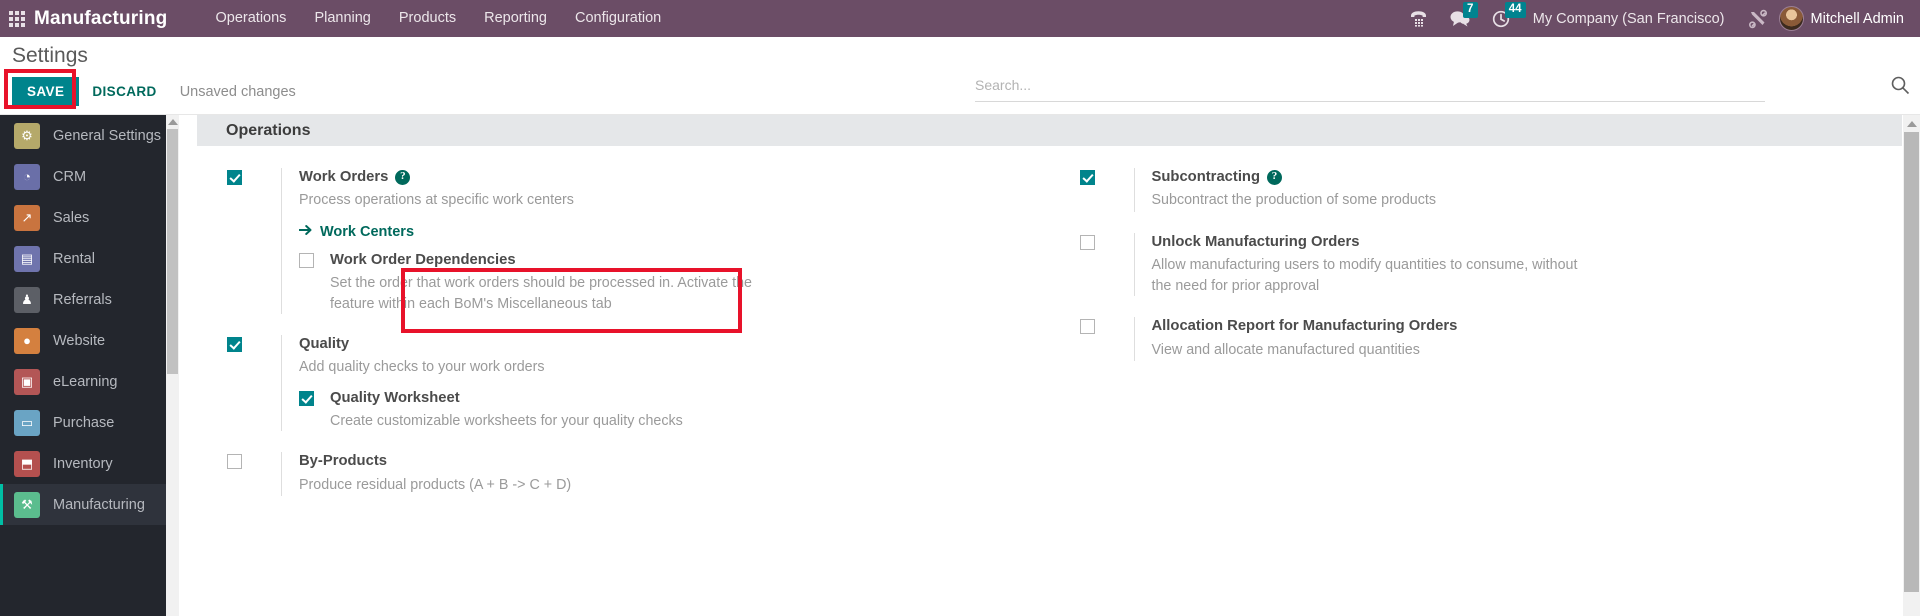 The image size is (1920, 616). Describe the element at coordinates (1087, 177) in the screenshot. I see `checkbox-subcontracting` at that location.